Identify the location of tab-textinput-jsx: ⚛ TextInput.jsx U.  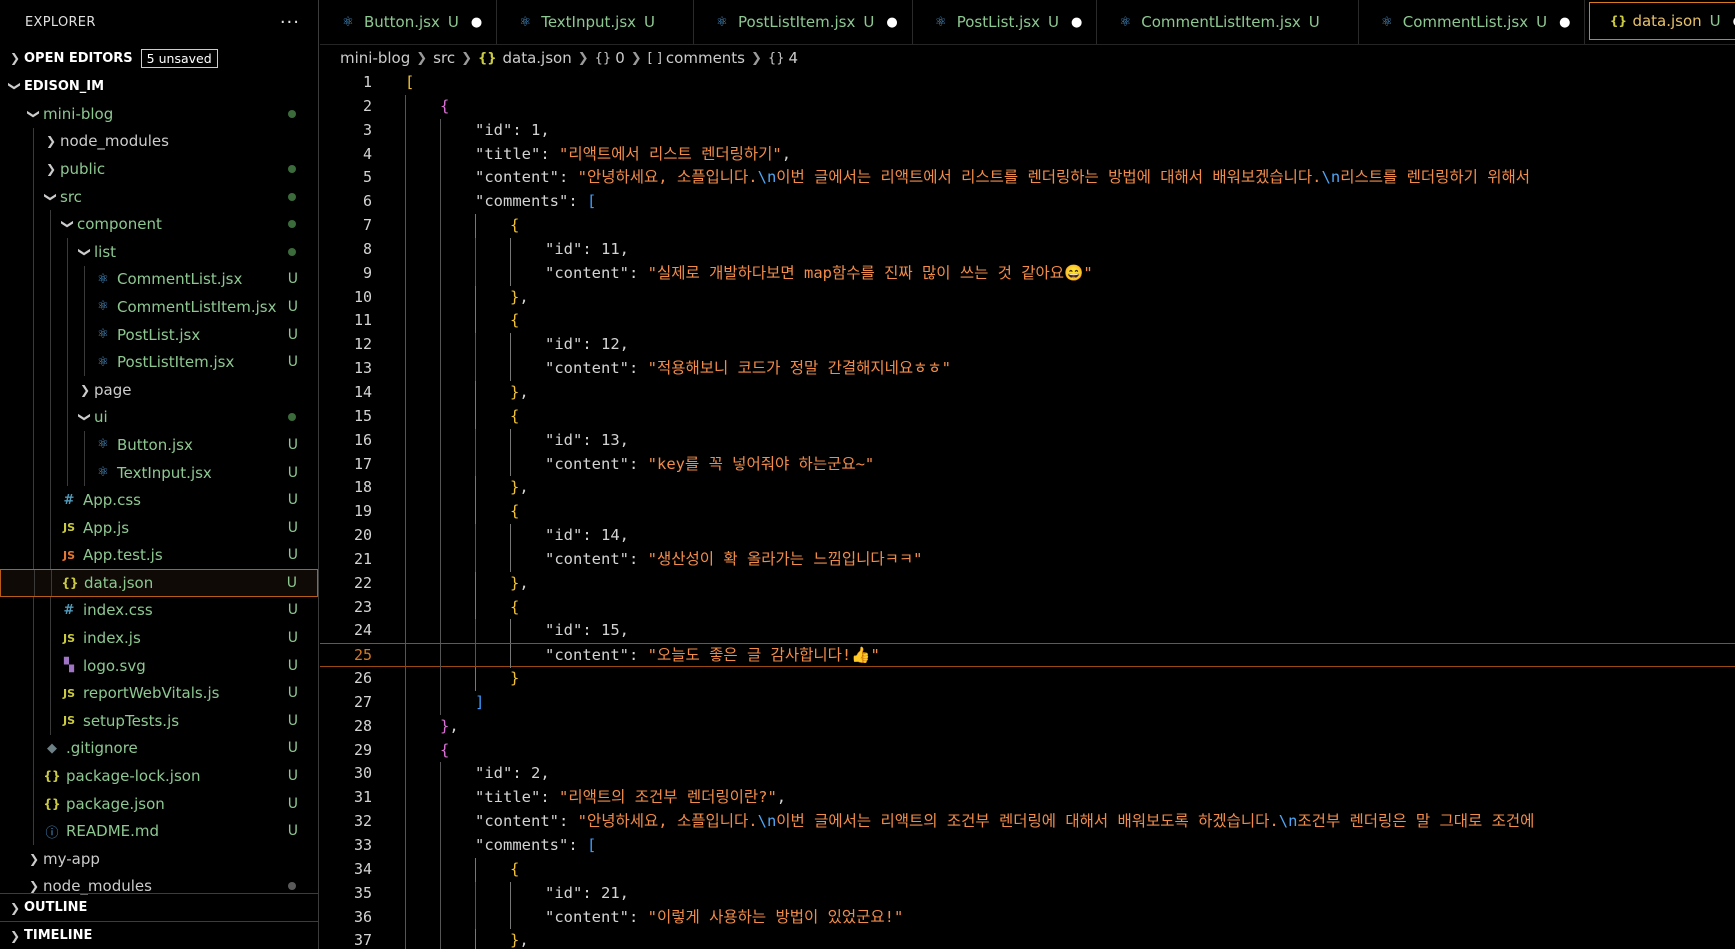
(595, 22).